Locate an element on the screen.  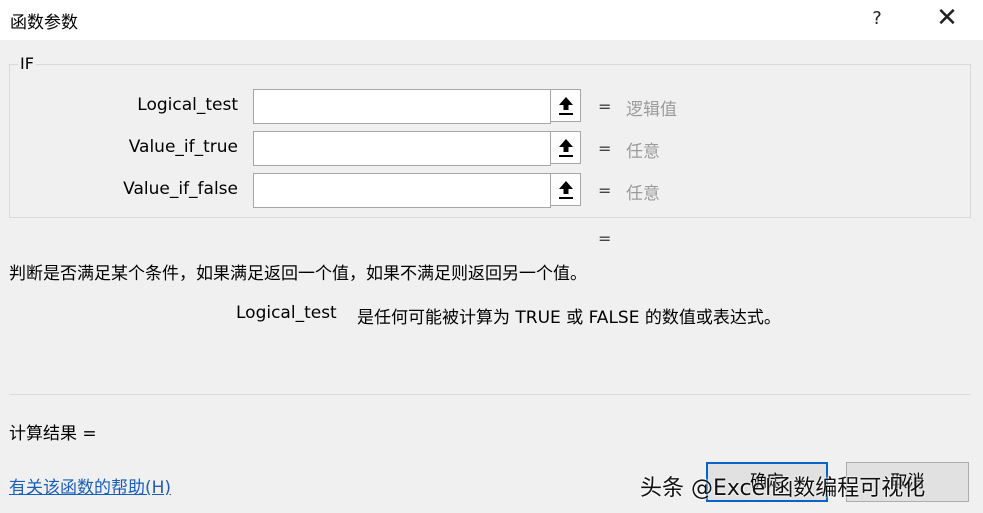
help-button: ? is located at coordinates (877, 19).